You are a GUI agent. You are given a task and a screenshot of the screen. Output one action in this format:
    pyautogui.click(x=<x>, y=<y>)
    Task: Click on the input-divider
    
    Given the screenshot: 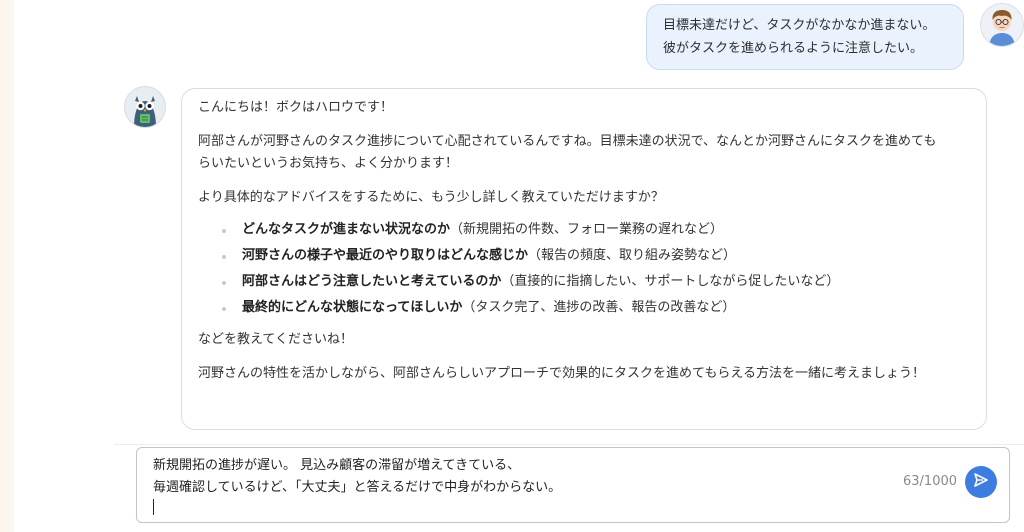 What is the action you would take?
    pyautogui.click(x=569, y=444)
    